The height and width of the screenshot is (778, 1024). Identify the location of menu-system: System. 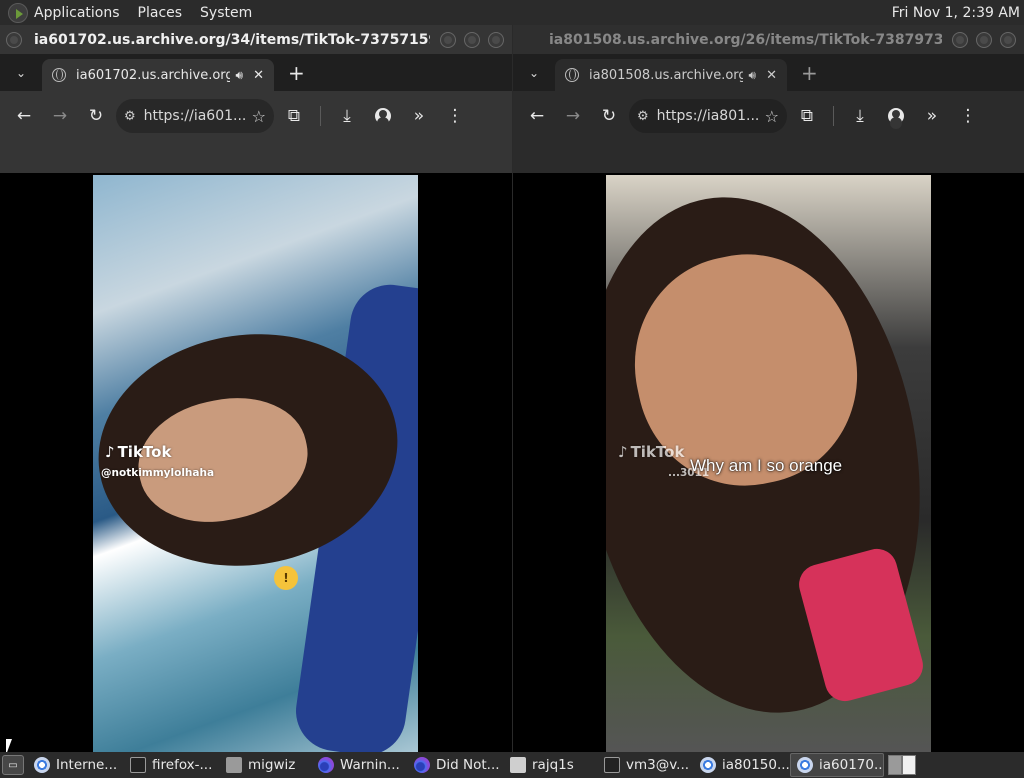
(226, 13).